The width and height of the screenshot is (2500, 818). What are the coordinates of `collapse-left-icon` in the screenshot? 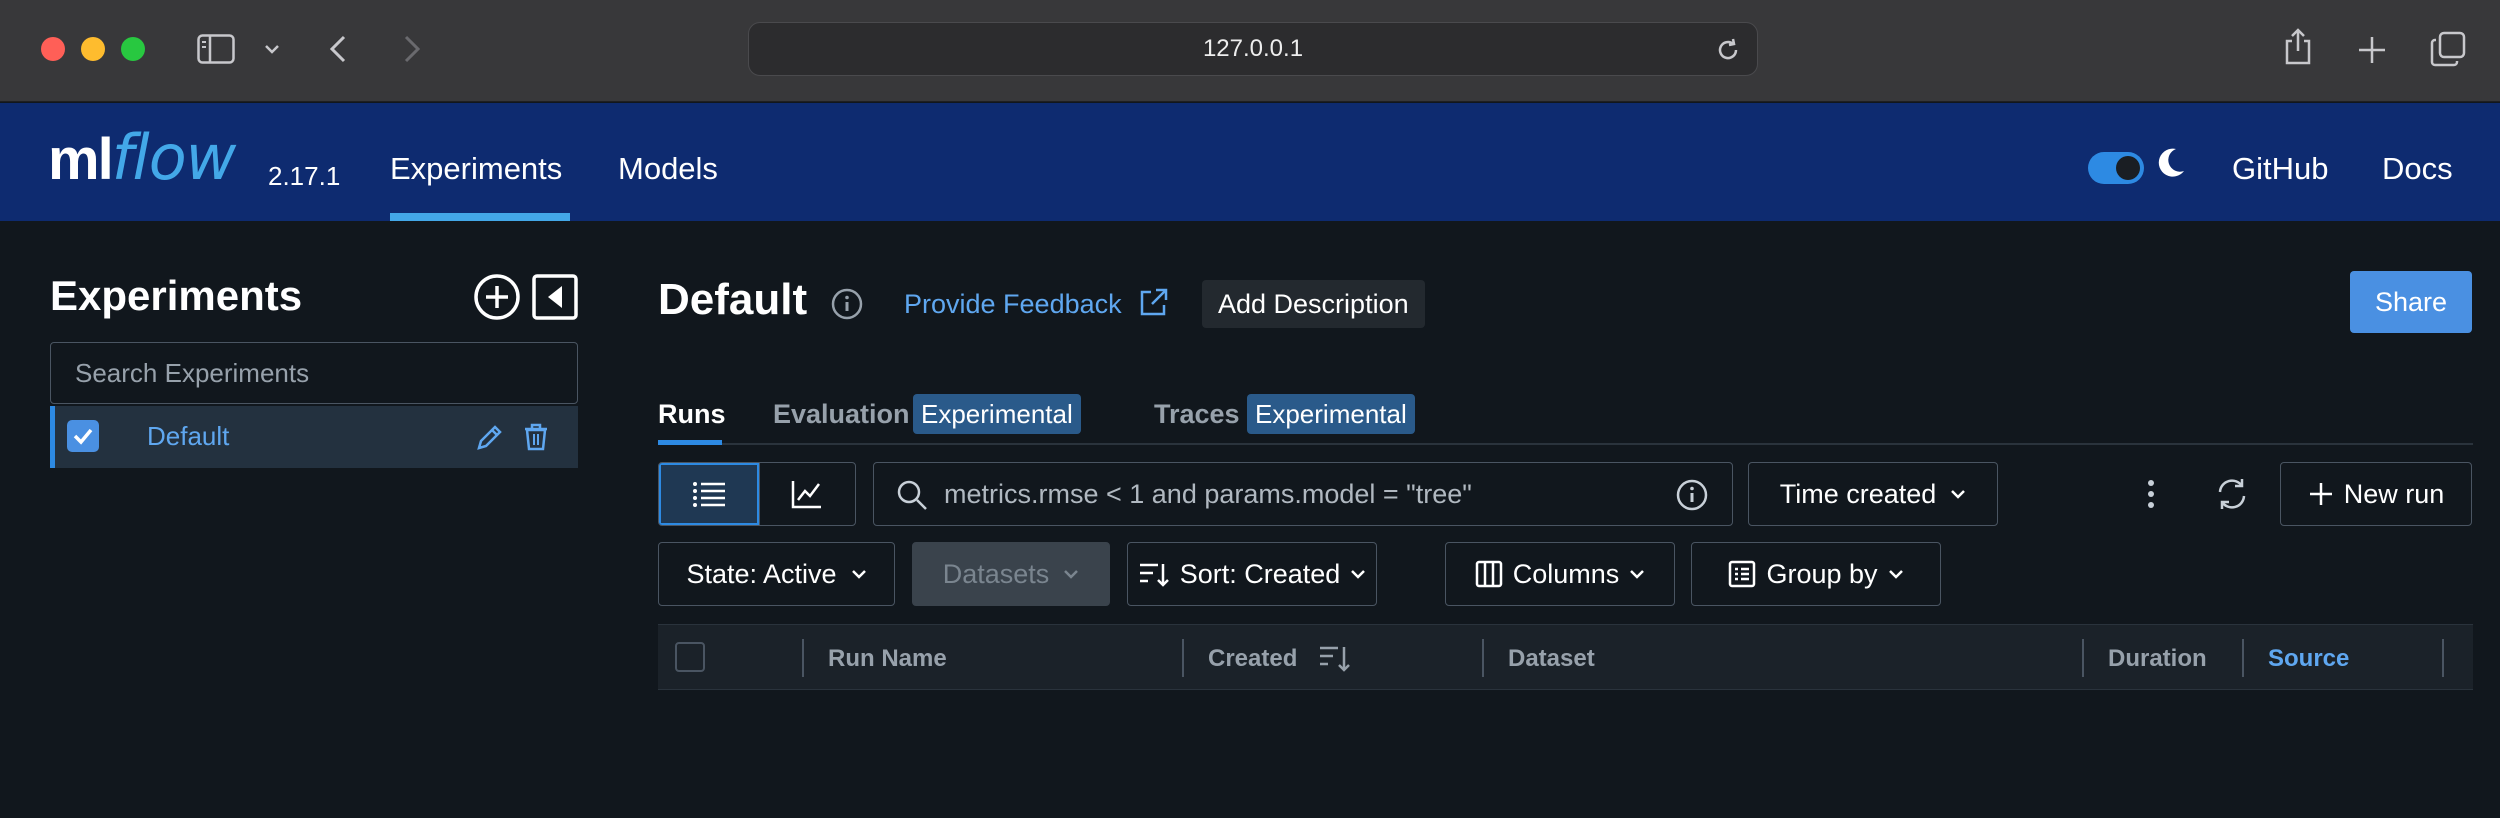 It's located at (555, 297).